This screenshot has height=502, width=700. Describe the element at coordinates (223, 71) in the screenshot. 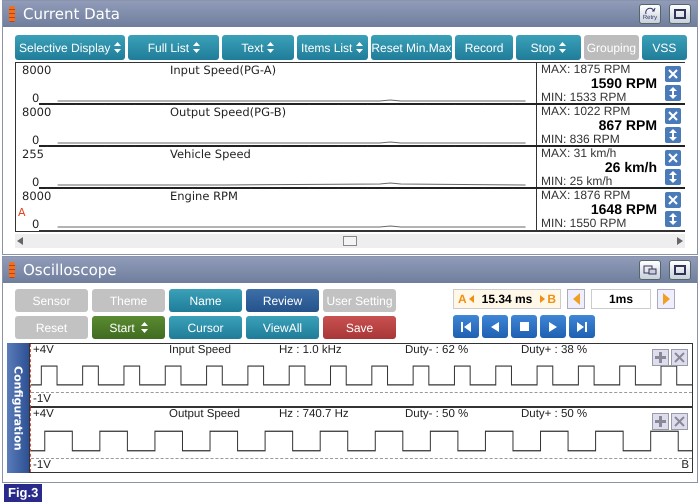

I see `parameter-name: Input Speed(PG-A)` at that location.